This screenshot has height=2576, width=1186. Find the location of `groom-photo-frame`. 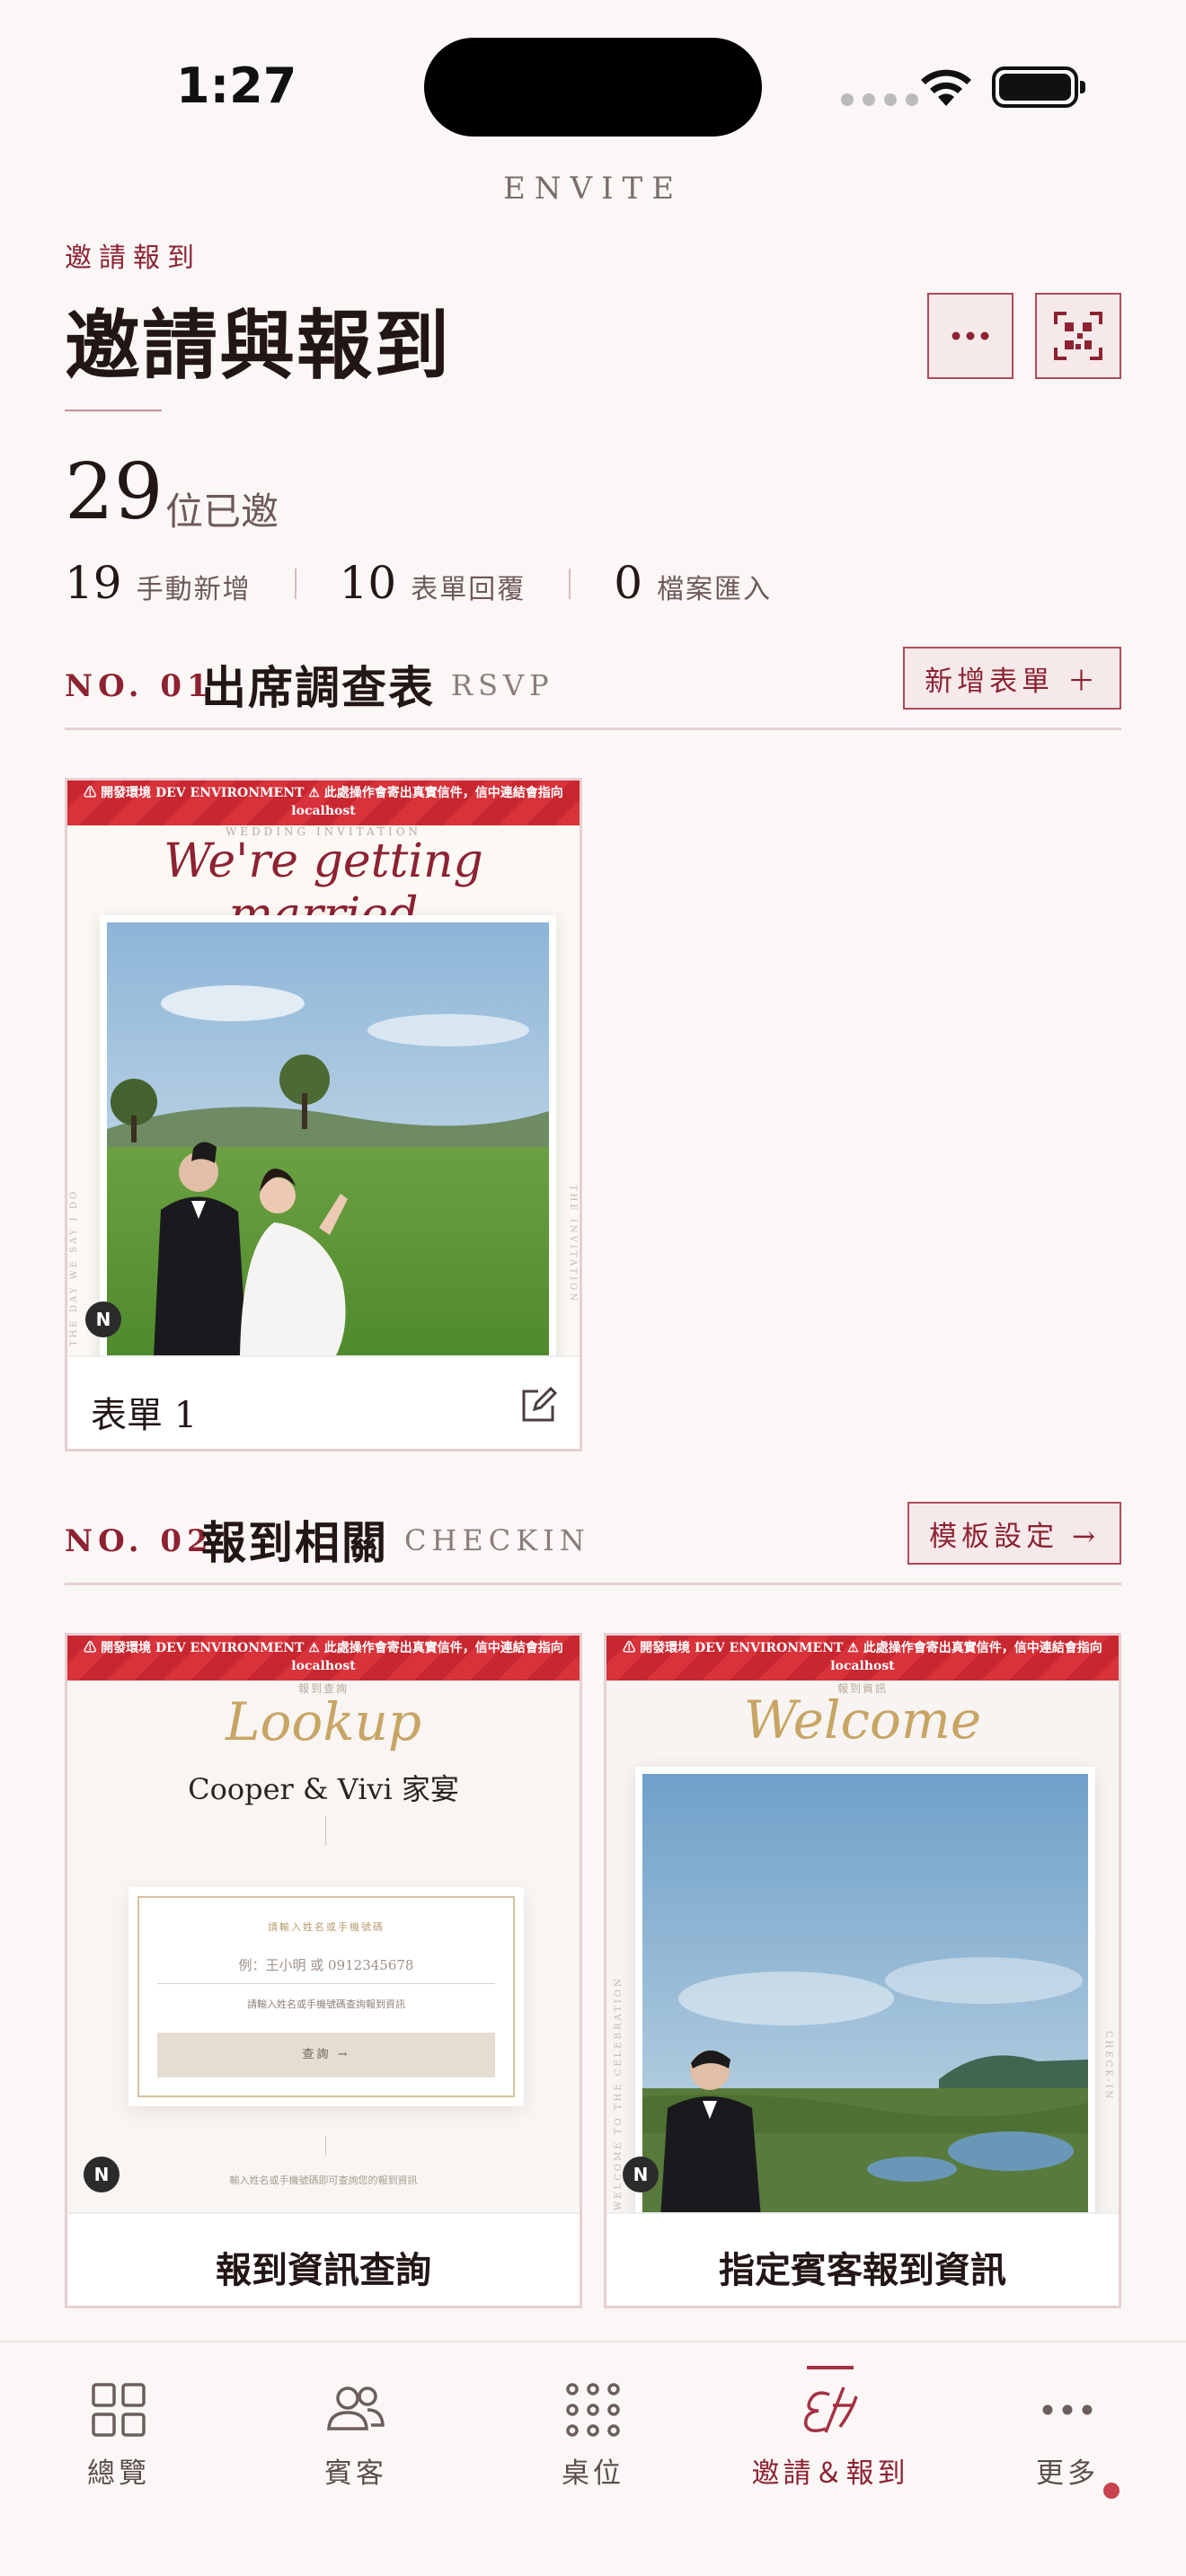

groom-photo-frame is located at coordinates (865, 1989).